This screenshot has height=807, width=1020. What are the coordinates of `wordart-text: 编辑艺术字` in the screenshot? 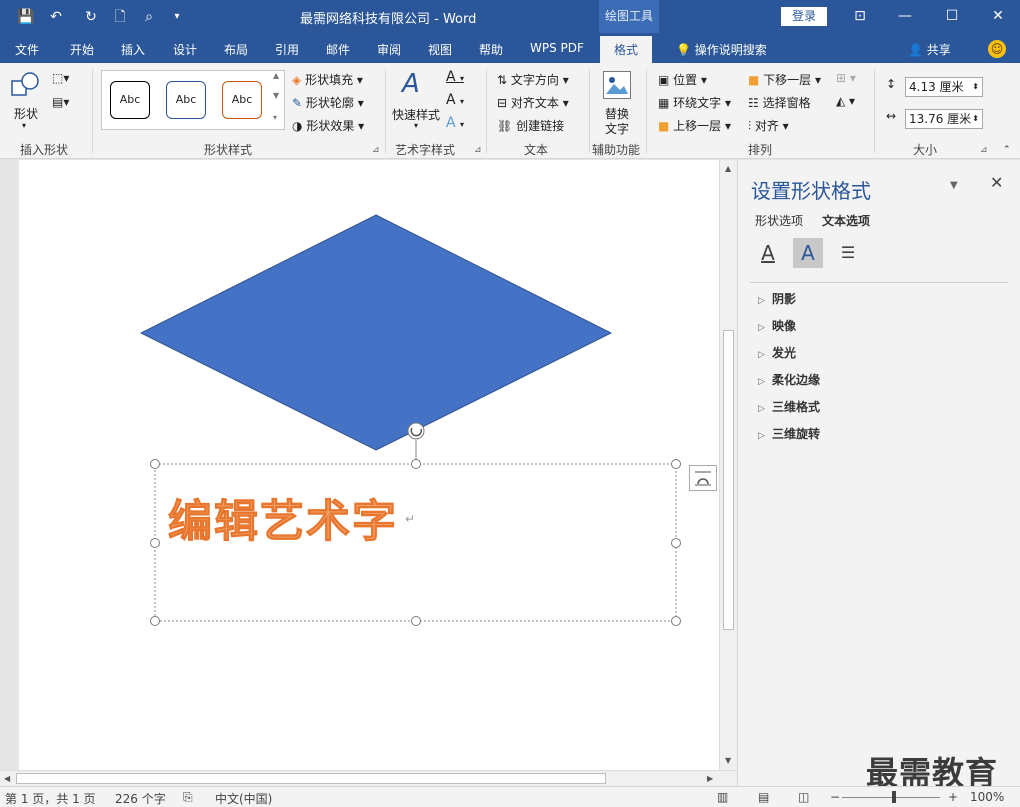 It's located at (283, 517).